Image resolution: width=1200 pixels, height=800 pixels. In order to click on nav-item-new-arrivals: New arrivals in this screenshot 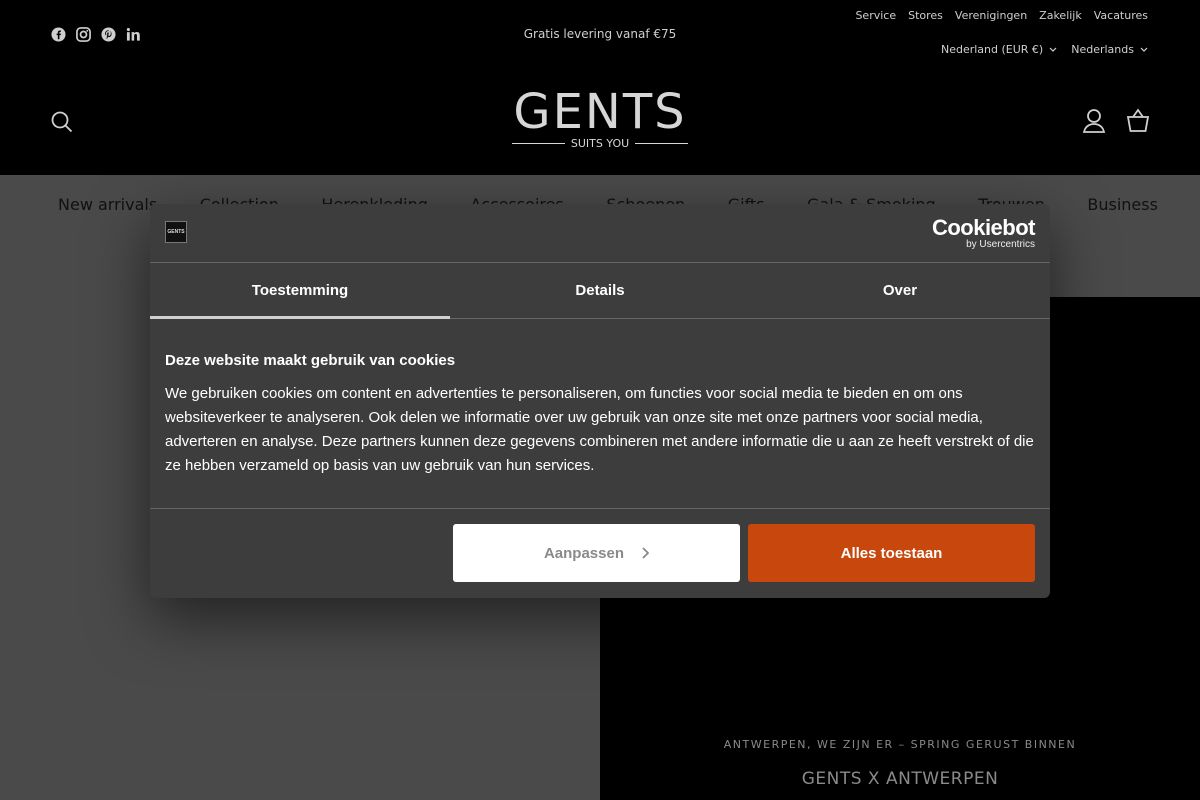, I will do `click(107, 204)`.